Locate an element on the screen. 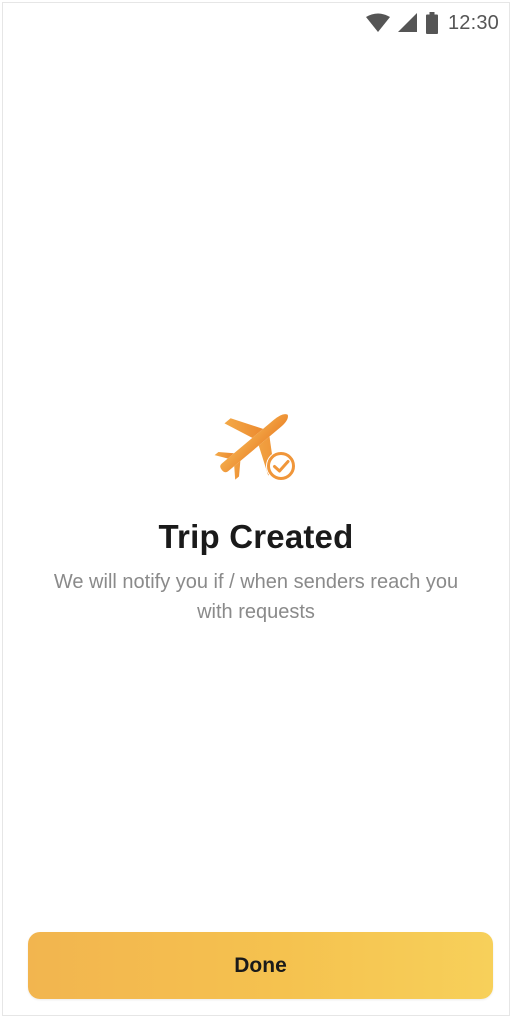 This screenshot has width=512, height=1018. status-time: 12:30 is located at coordinates (473, 22).